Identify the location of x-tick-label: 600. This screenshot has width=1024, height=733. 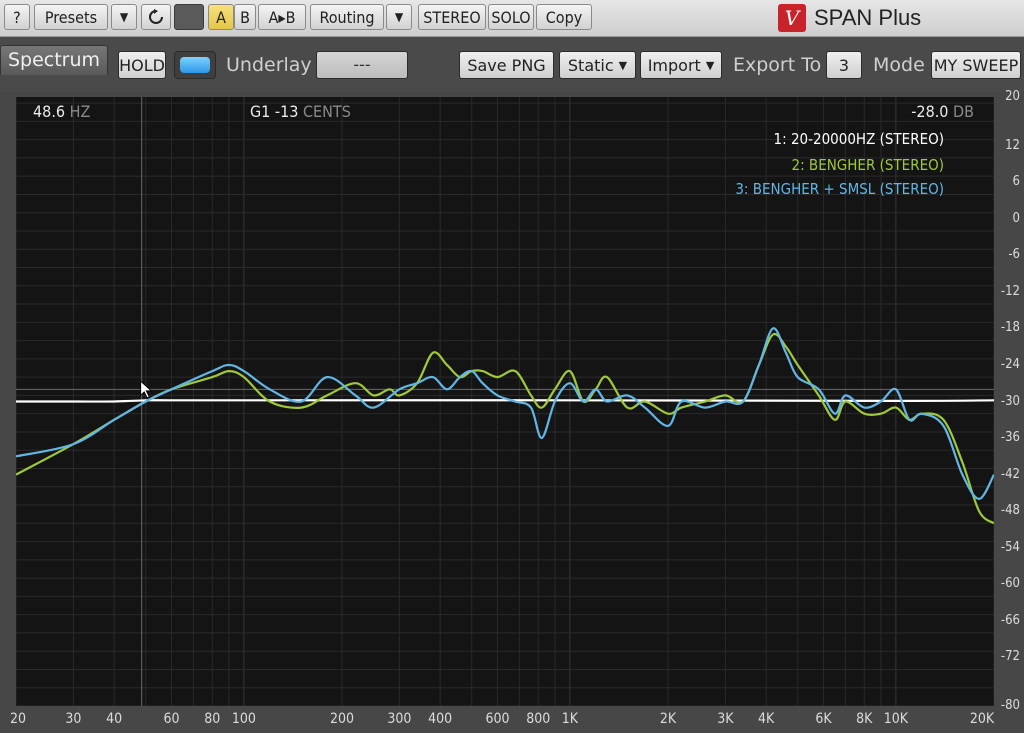
(497, 719).